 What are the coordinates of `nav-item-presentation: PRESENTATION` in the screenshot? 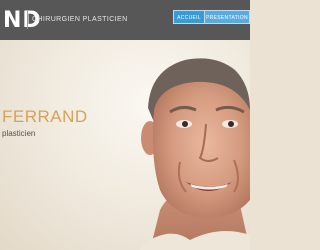 It's located at (227, 17).